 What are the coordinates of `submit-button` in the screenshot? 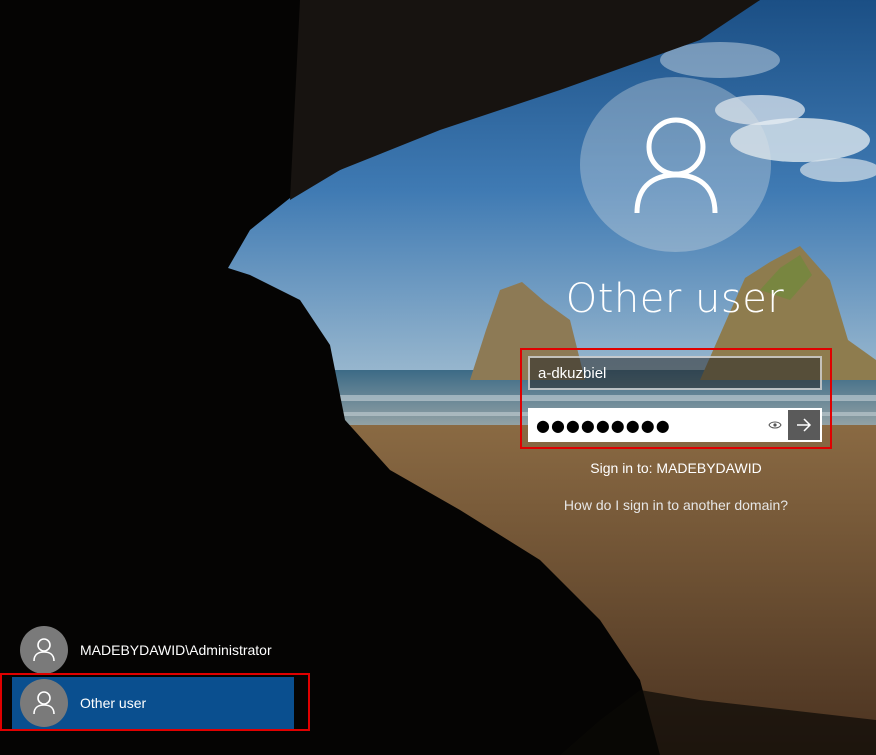 It's located at (804, 425).